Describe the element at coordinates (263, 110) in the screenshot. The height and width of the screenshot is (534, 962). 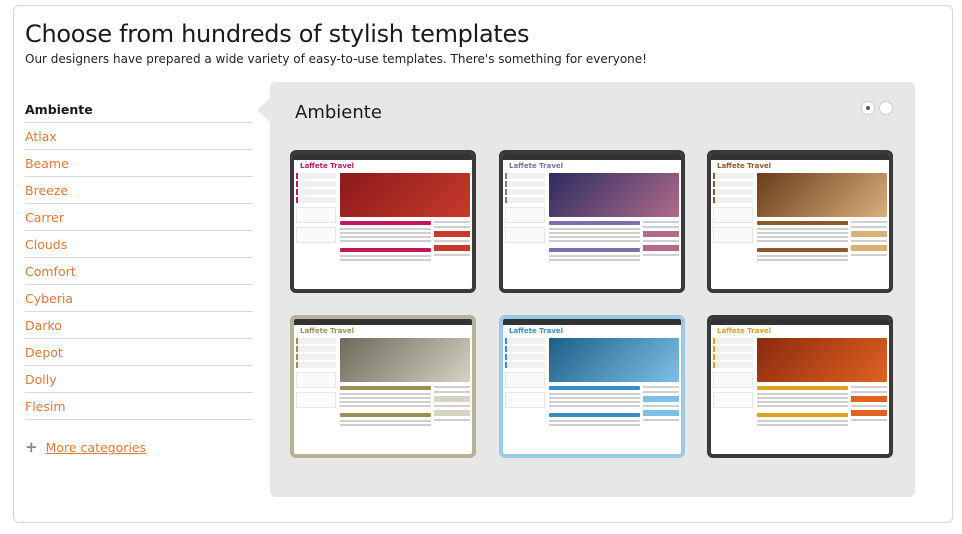
I see `panel-pointer` at that location.